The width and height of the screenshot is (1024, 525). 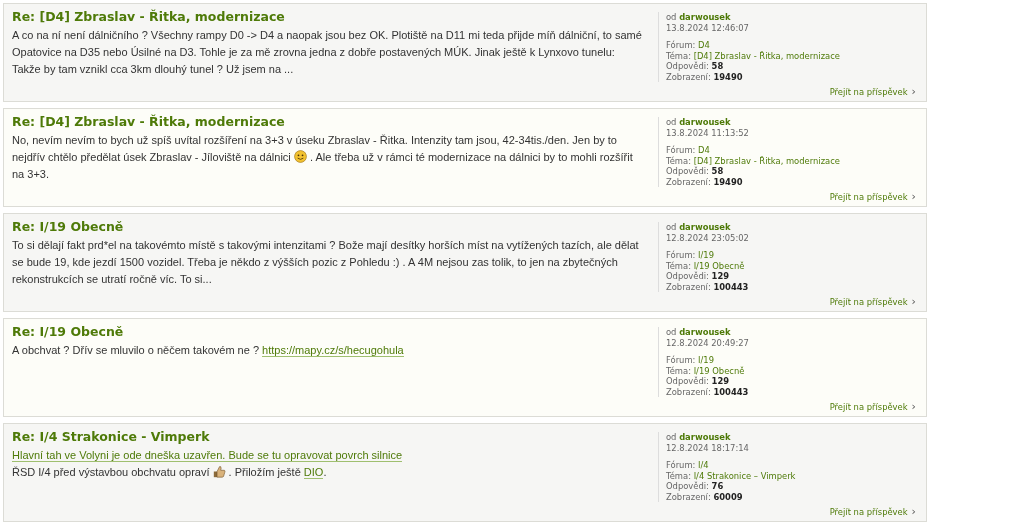 I want to click on post-text: A obchvat ? Dřív se mluvilo o něčem takovém ne ? https://mapy.cz/s/hecugohula, so click(x=208, y=351).